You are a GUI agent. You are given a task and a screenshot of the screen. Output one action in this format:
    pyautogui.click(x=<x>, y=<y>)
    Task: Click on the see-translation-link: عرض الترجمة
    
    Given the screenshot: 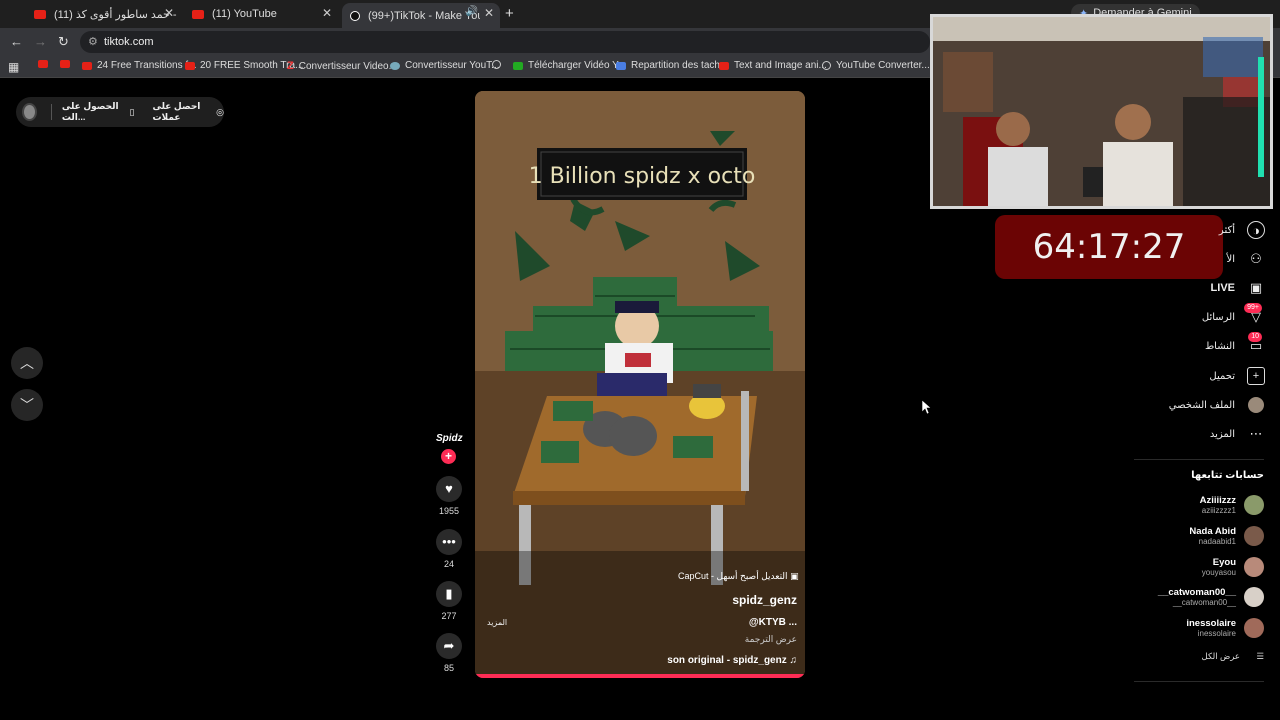 What is the action you would take?
    pyautogui.click(x=771, y=639)
    